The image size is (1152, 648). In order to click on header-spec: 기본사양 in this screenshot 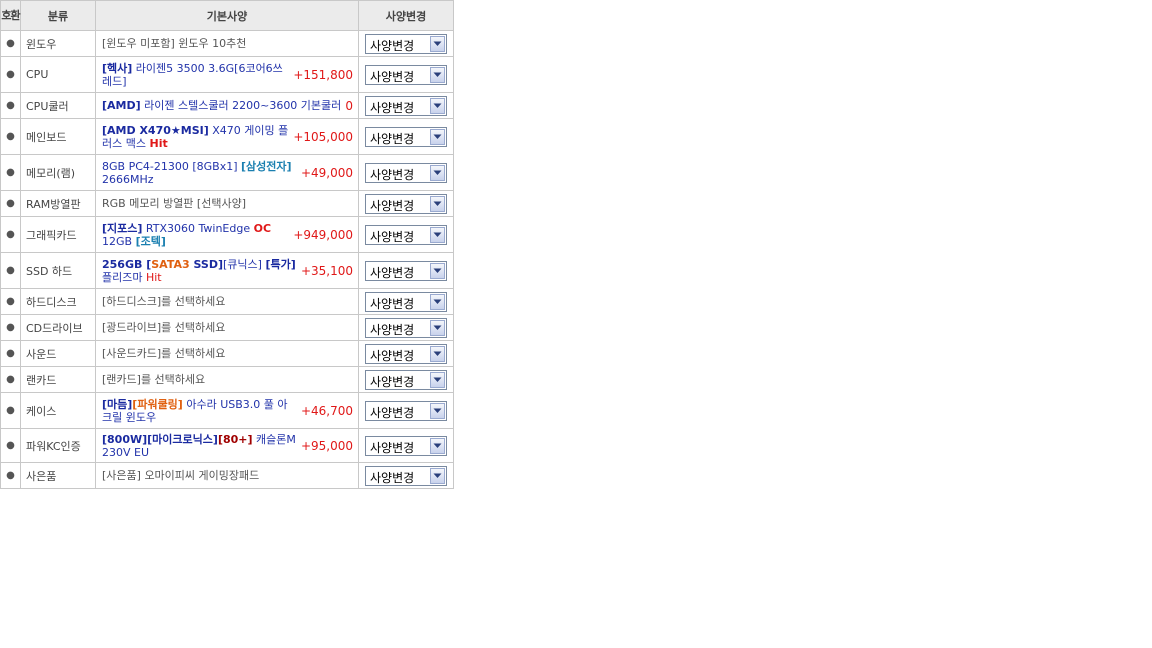, I will do `click(227, 15)`.